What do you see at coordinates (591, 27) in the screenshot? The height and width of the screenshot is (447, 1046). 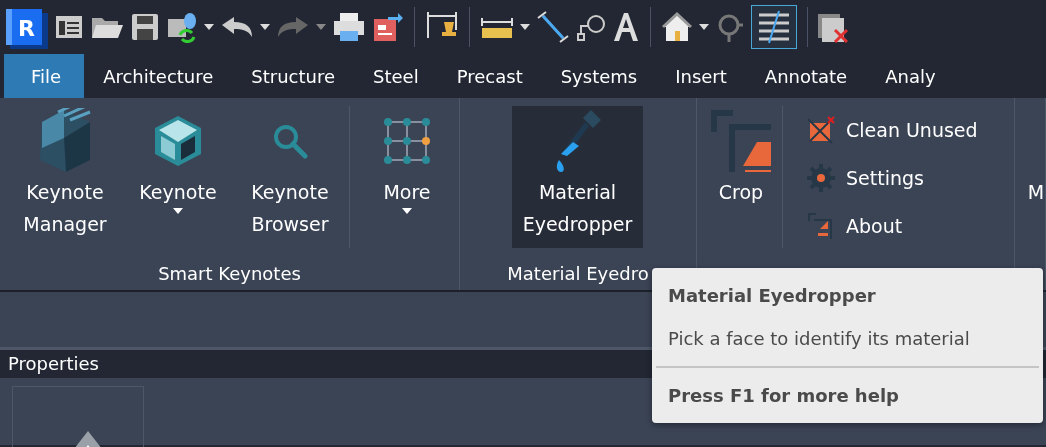 I see `tag-icon` at bounding box center [591, 27].